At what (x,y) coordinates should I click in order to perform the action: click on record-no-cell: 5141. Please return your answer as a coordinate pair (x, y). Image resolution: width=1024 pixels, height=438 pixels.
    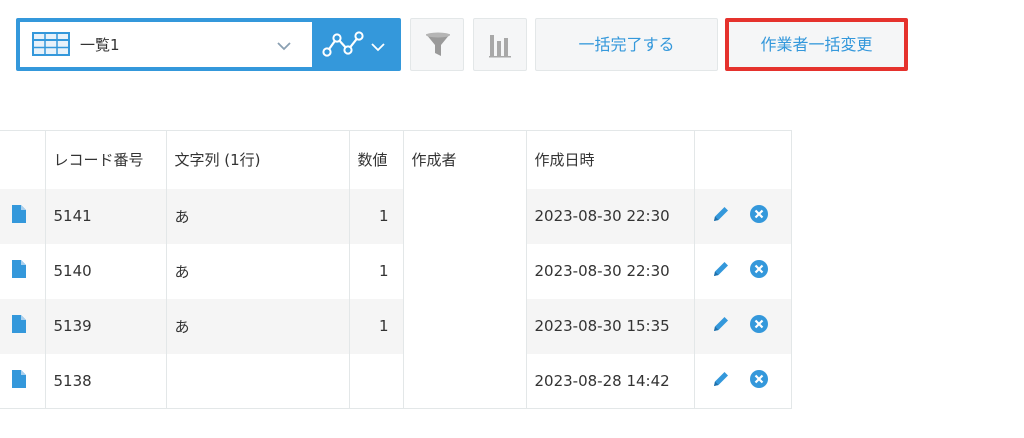
    Looking at the image, I should click on (105, 216).